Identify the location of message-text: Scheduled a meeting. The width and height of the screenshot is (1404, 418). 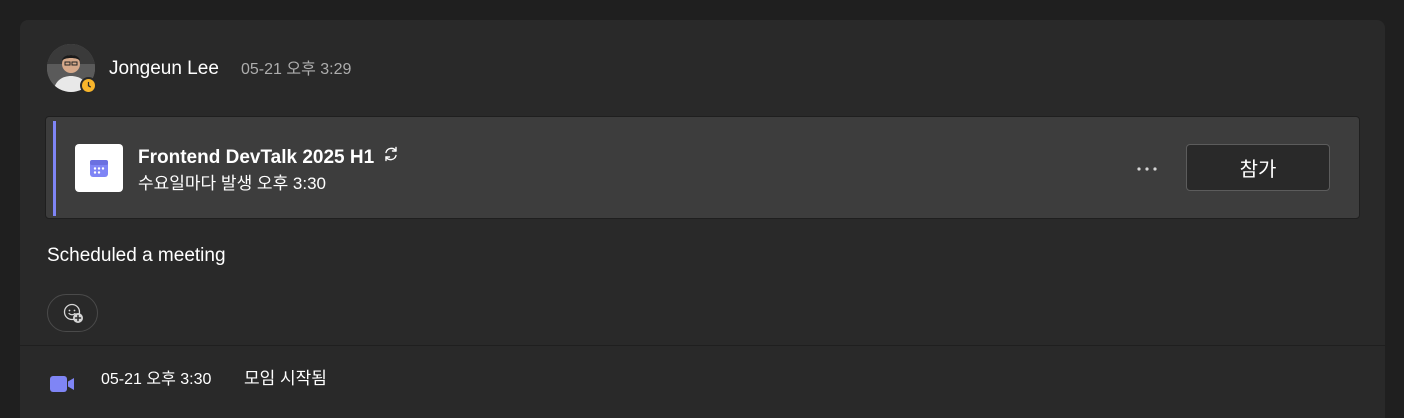
(136, 255).